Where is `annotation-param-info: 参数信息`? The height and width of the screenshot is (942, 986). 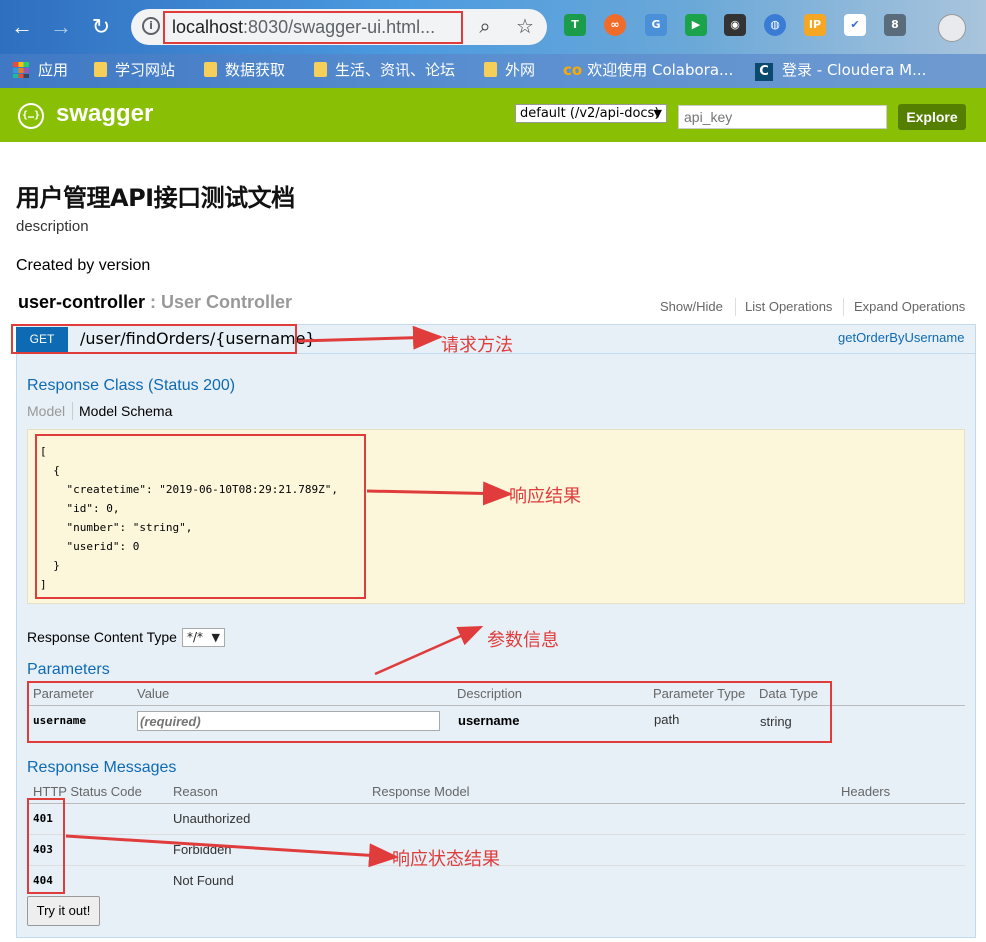
annotation-param-info: 参数信息 is located at coordinates (523, 640).